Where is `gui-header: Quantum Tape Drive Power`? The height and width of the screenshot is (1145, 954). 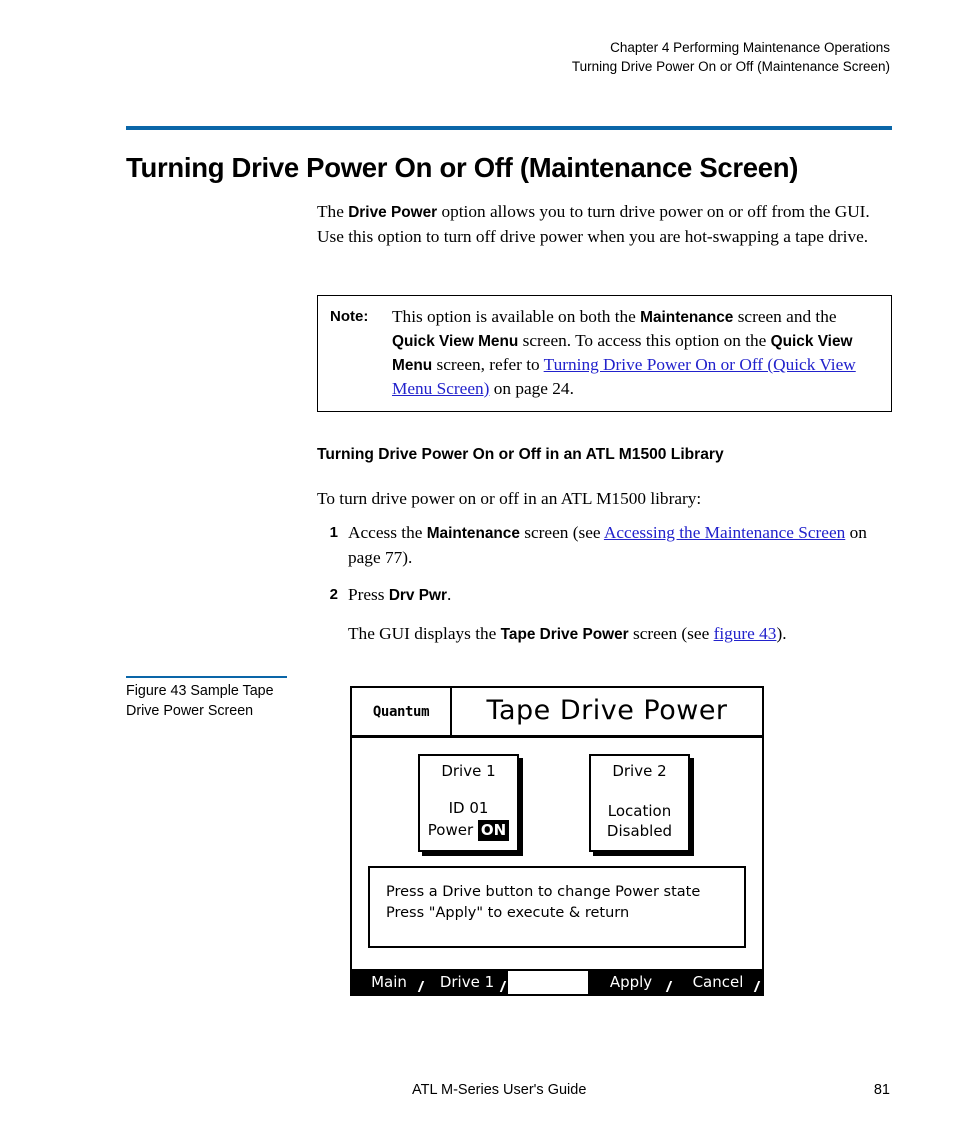
gui-header: Quantum Tape Drive Power is located at coordinates (557, 713).